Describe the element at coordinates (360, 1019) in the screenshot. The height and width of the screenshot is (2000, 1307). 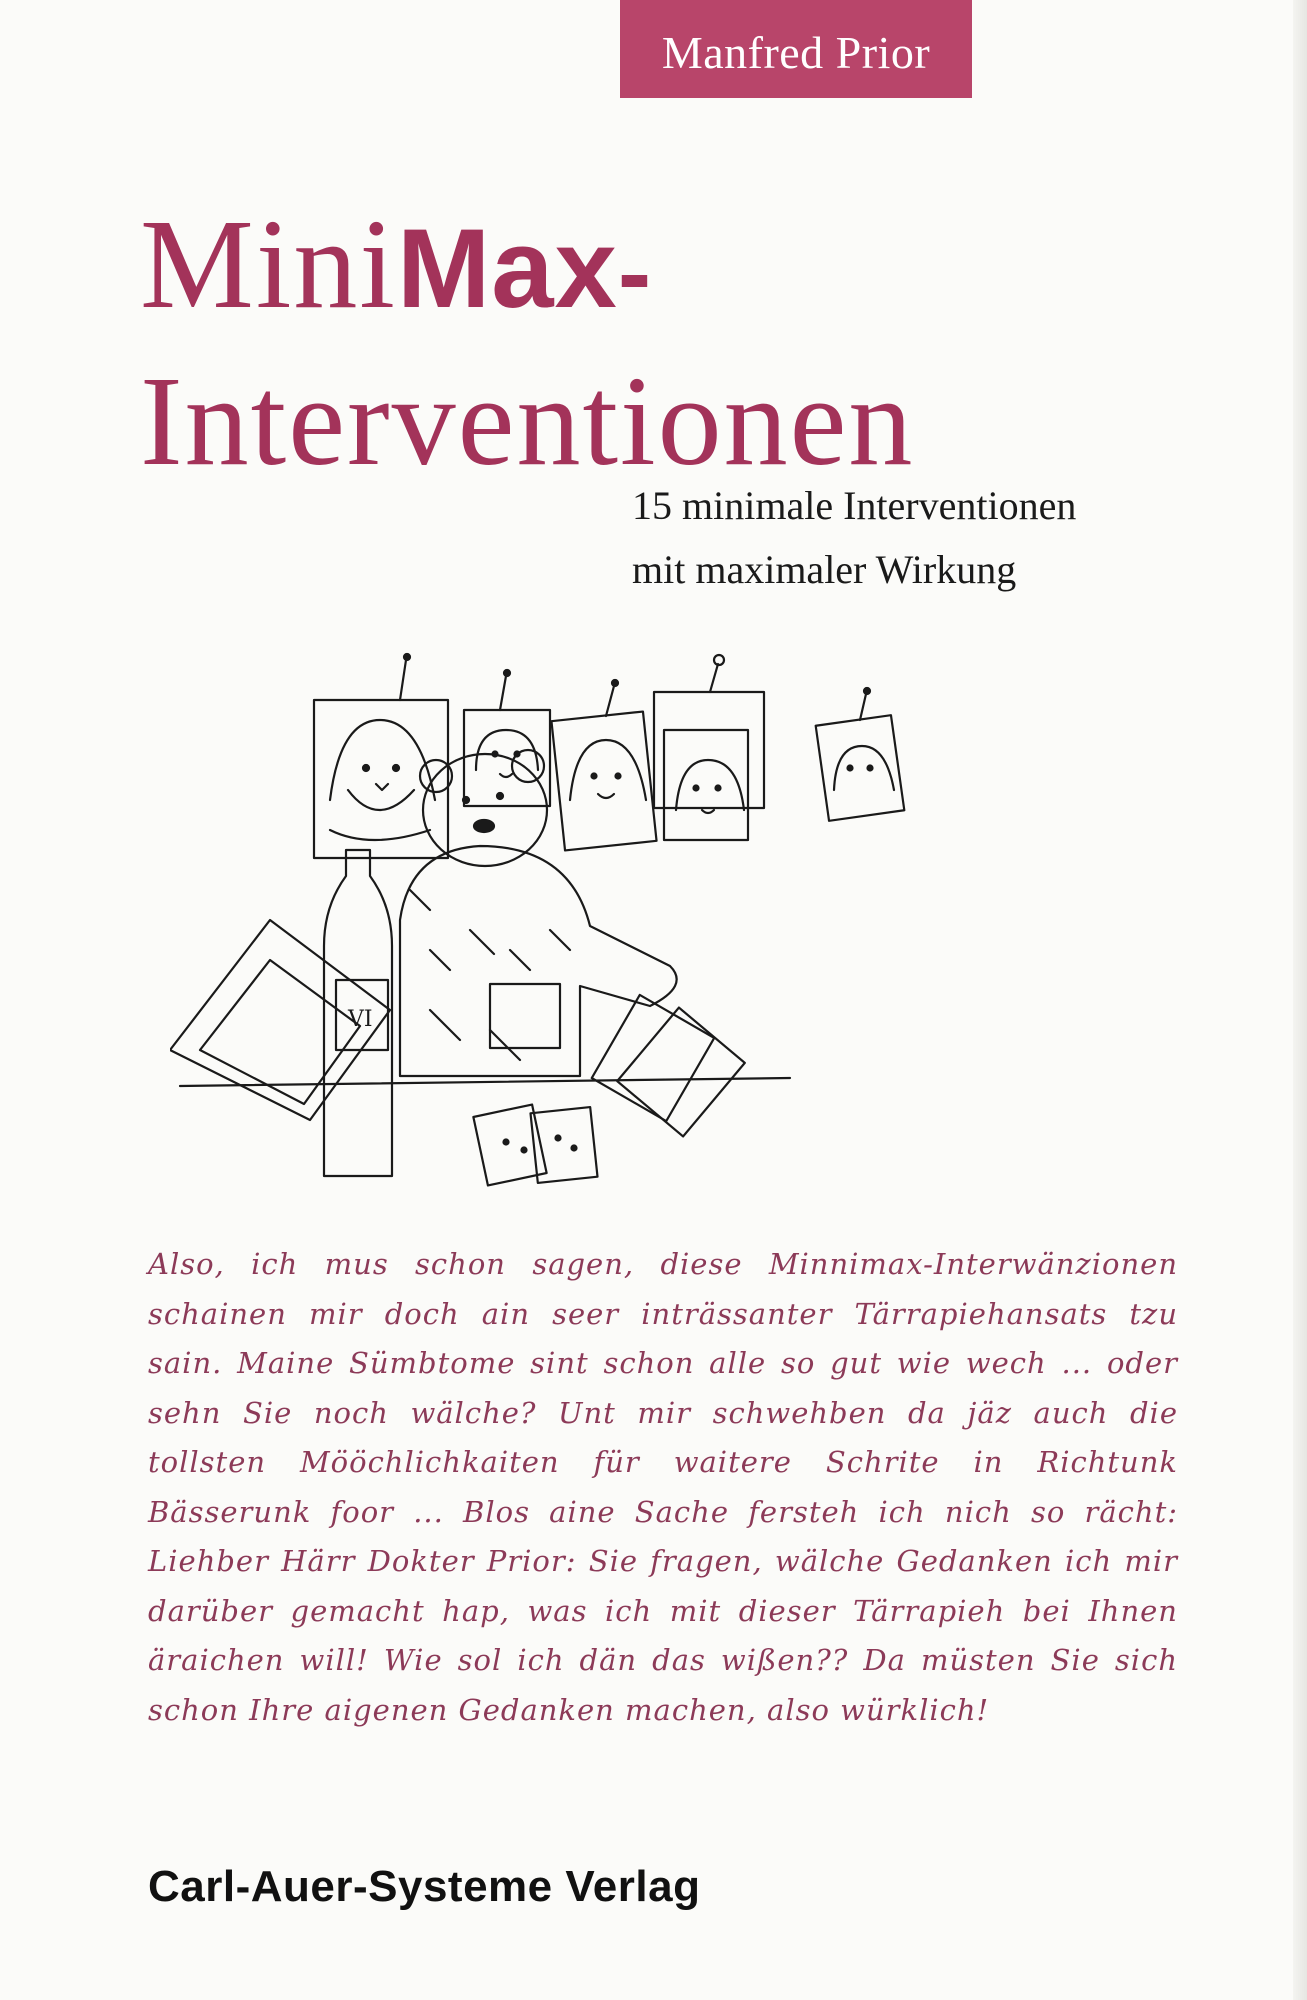
I see `bottle-label: VI` at that location.